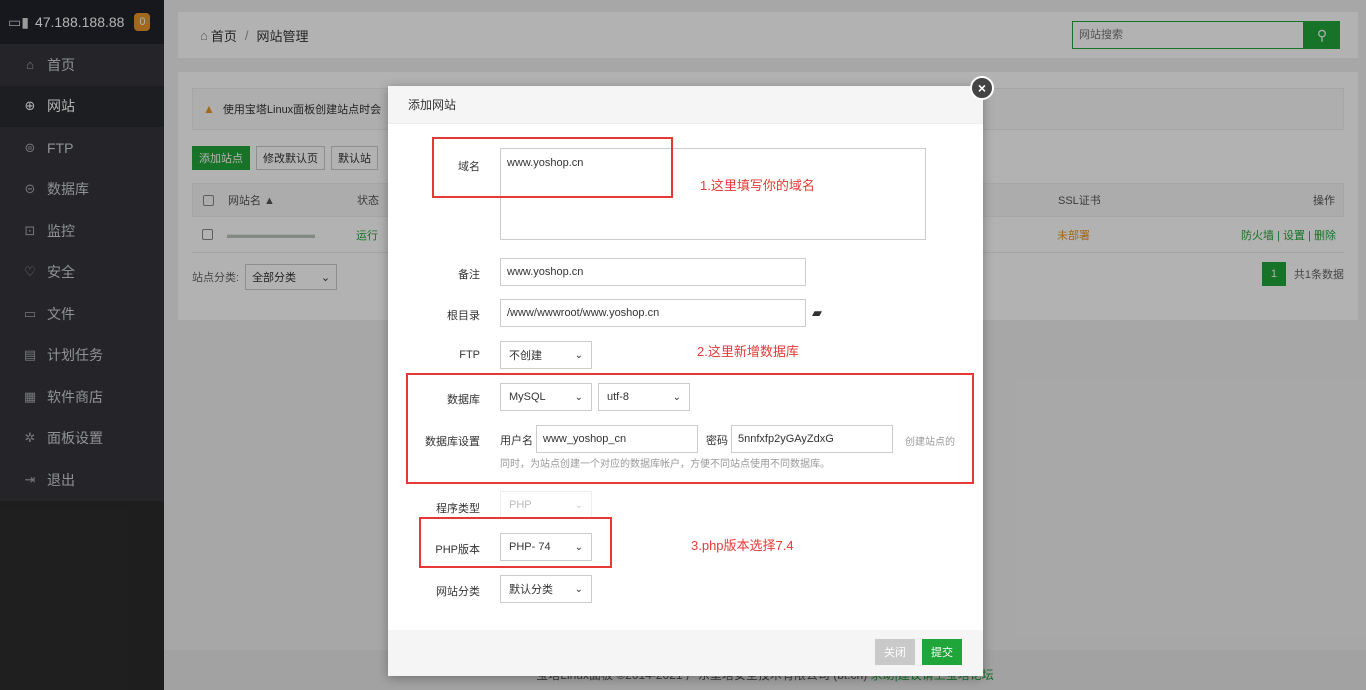 Image resolution: width=1366 pixels, height=690 pixels. I want to click on close-button: 关闭, so click(895, 652).